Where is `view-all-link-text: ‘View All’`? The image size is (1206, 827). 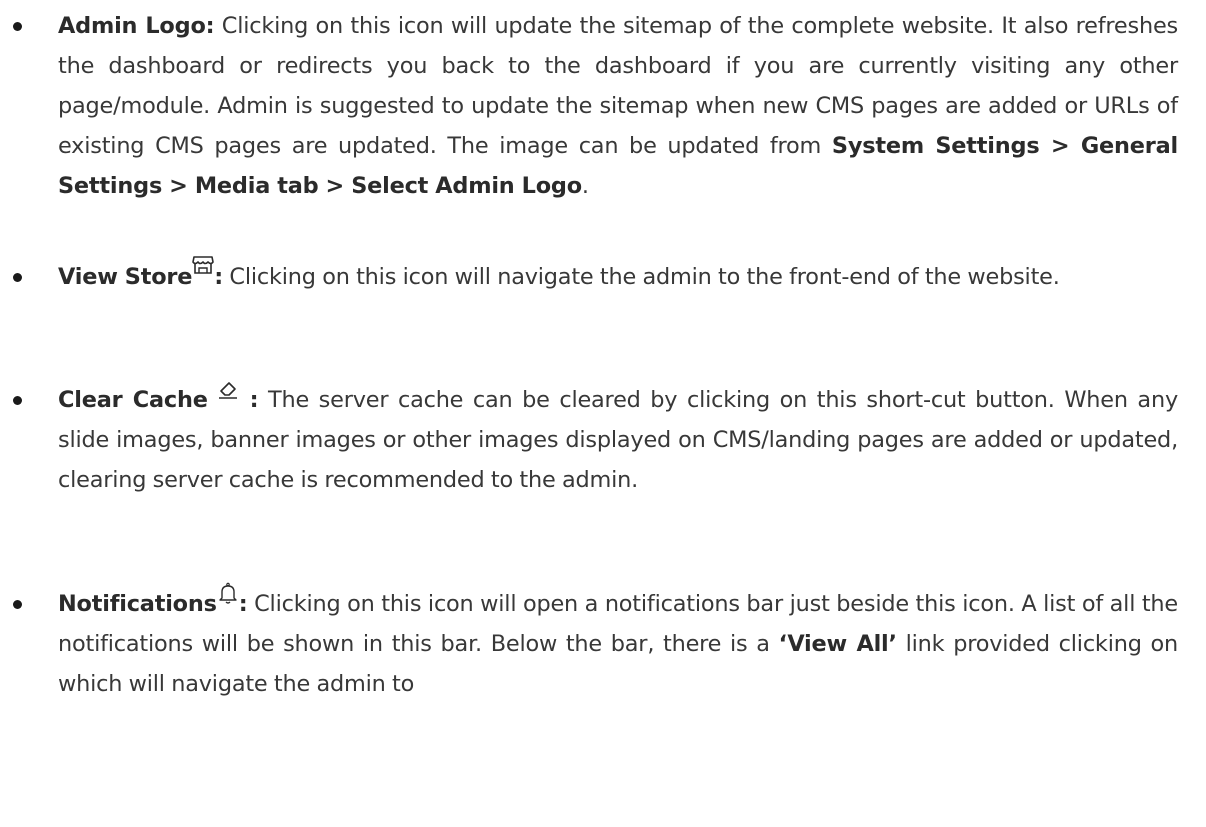 view-all-link-text: ‘View All’ is located at coordinates (837, 644).